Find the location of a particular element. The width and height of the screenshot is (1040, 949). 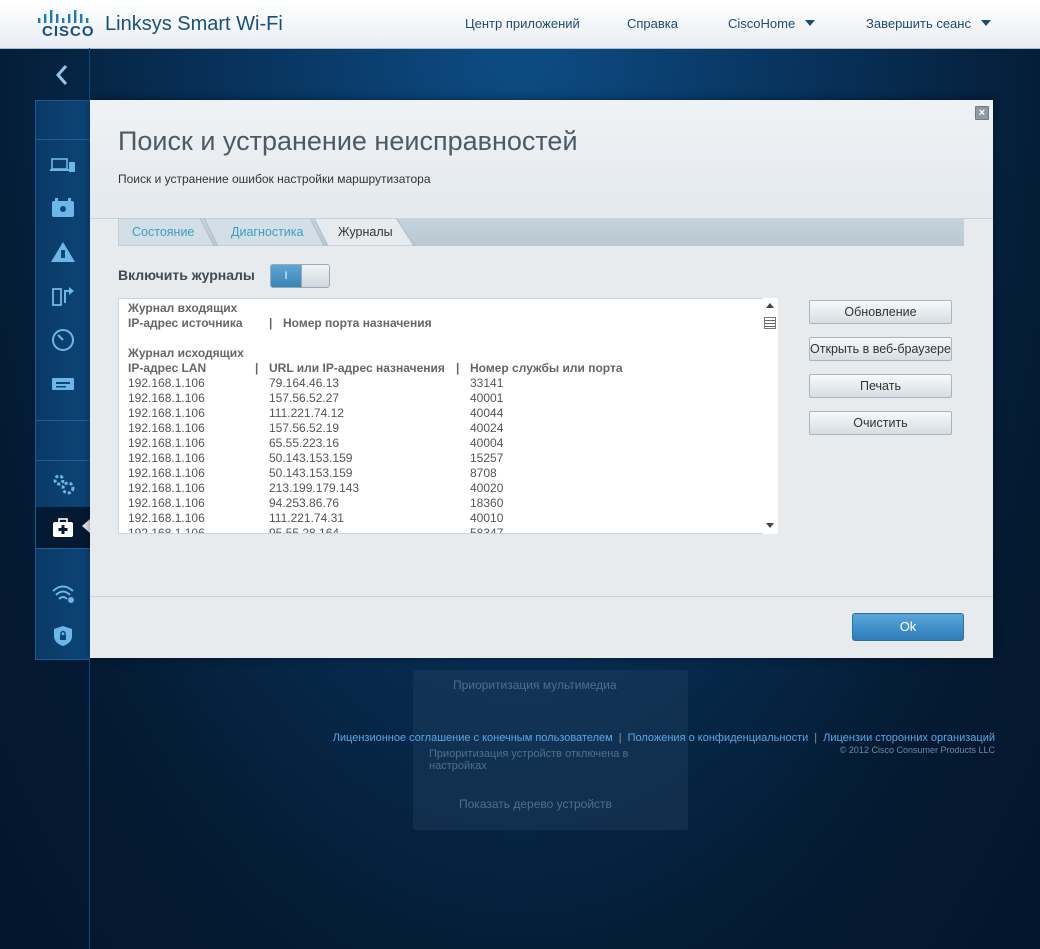

ok-button: Ok is located at coordinates (908, 627).